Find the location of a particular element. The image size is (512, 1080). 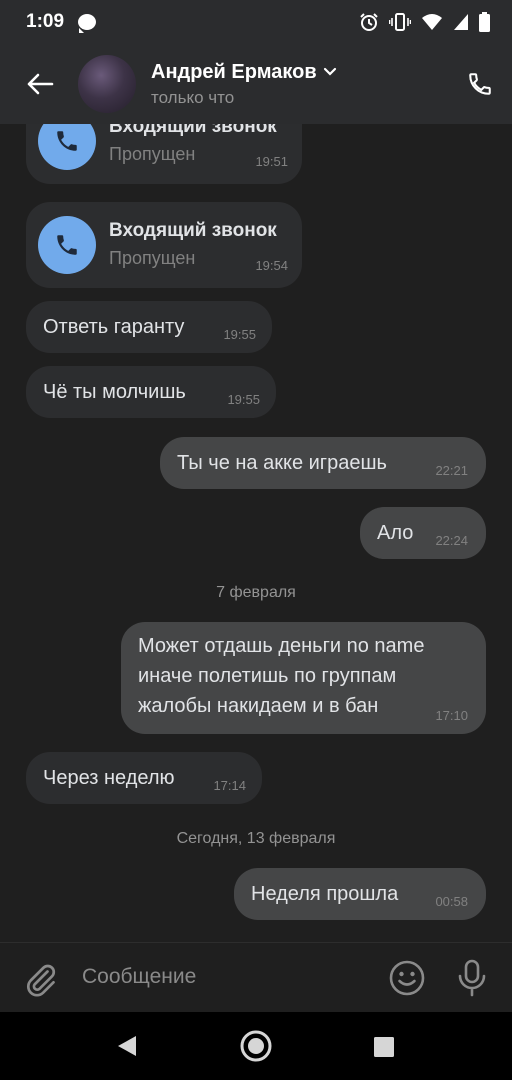

microphone-icon is located at coordinates (472, 978).